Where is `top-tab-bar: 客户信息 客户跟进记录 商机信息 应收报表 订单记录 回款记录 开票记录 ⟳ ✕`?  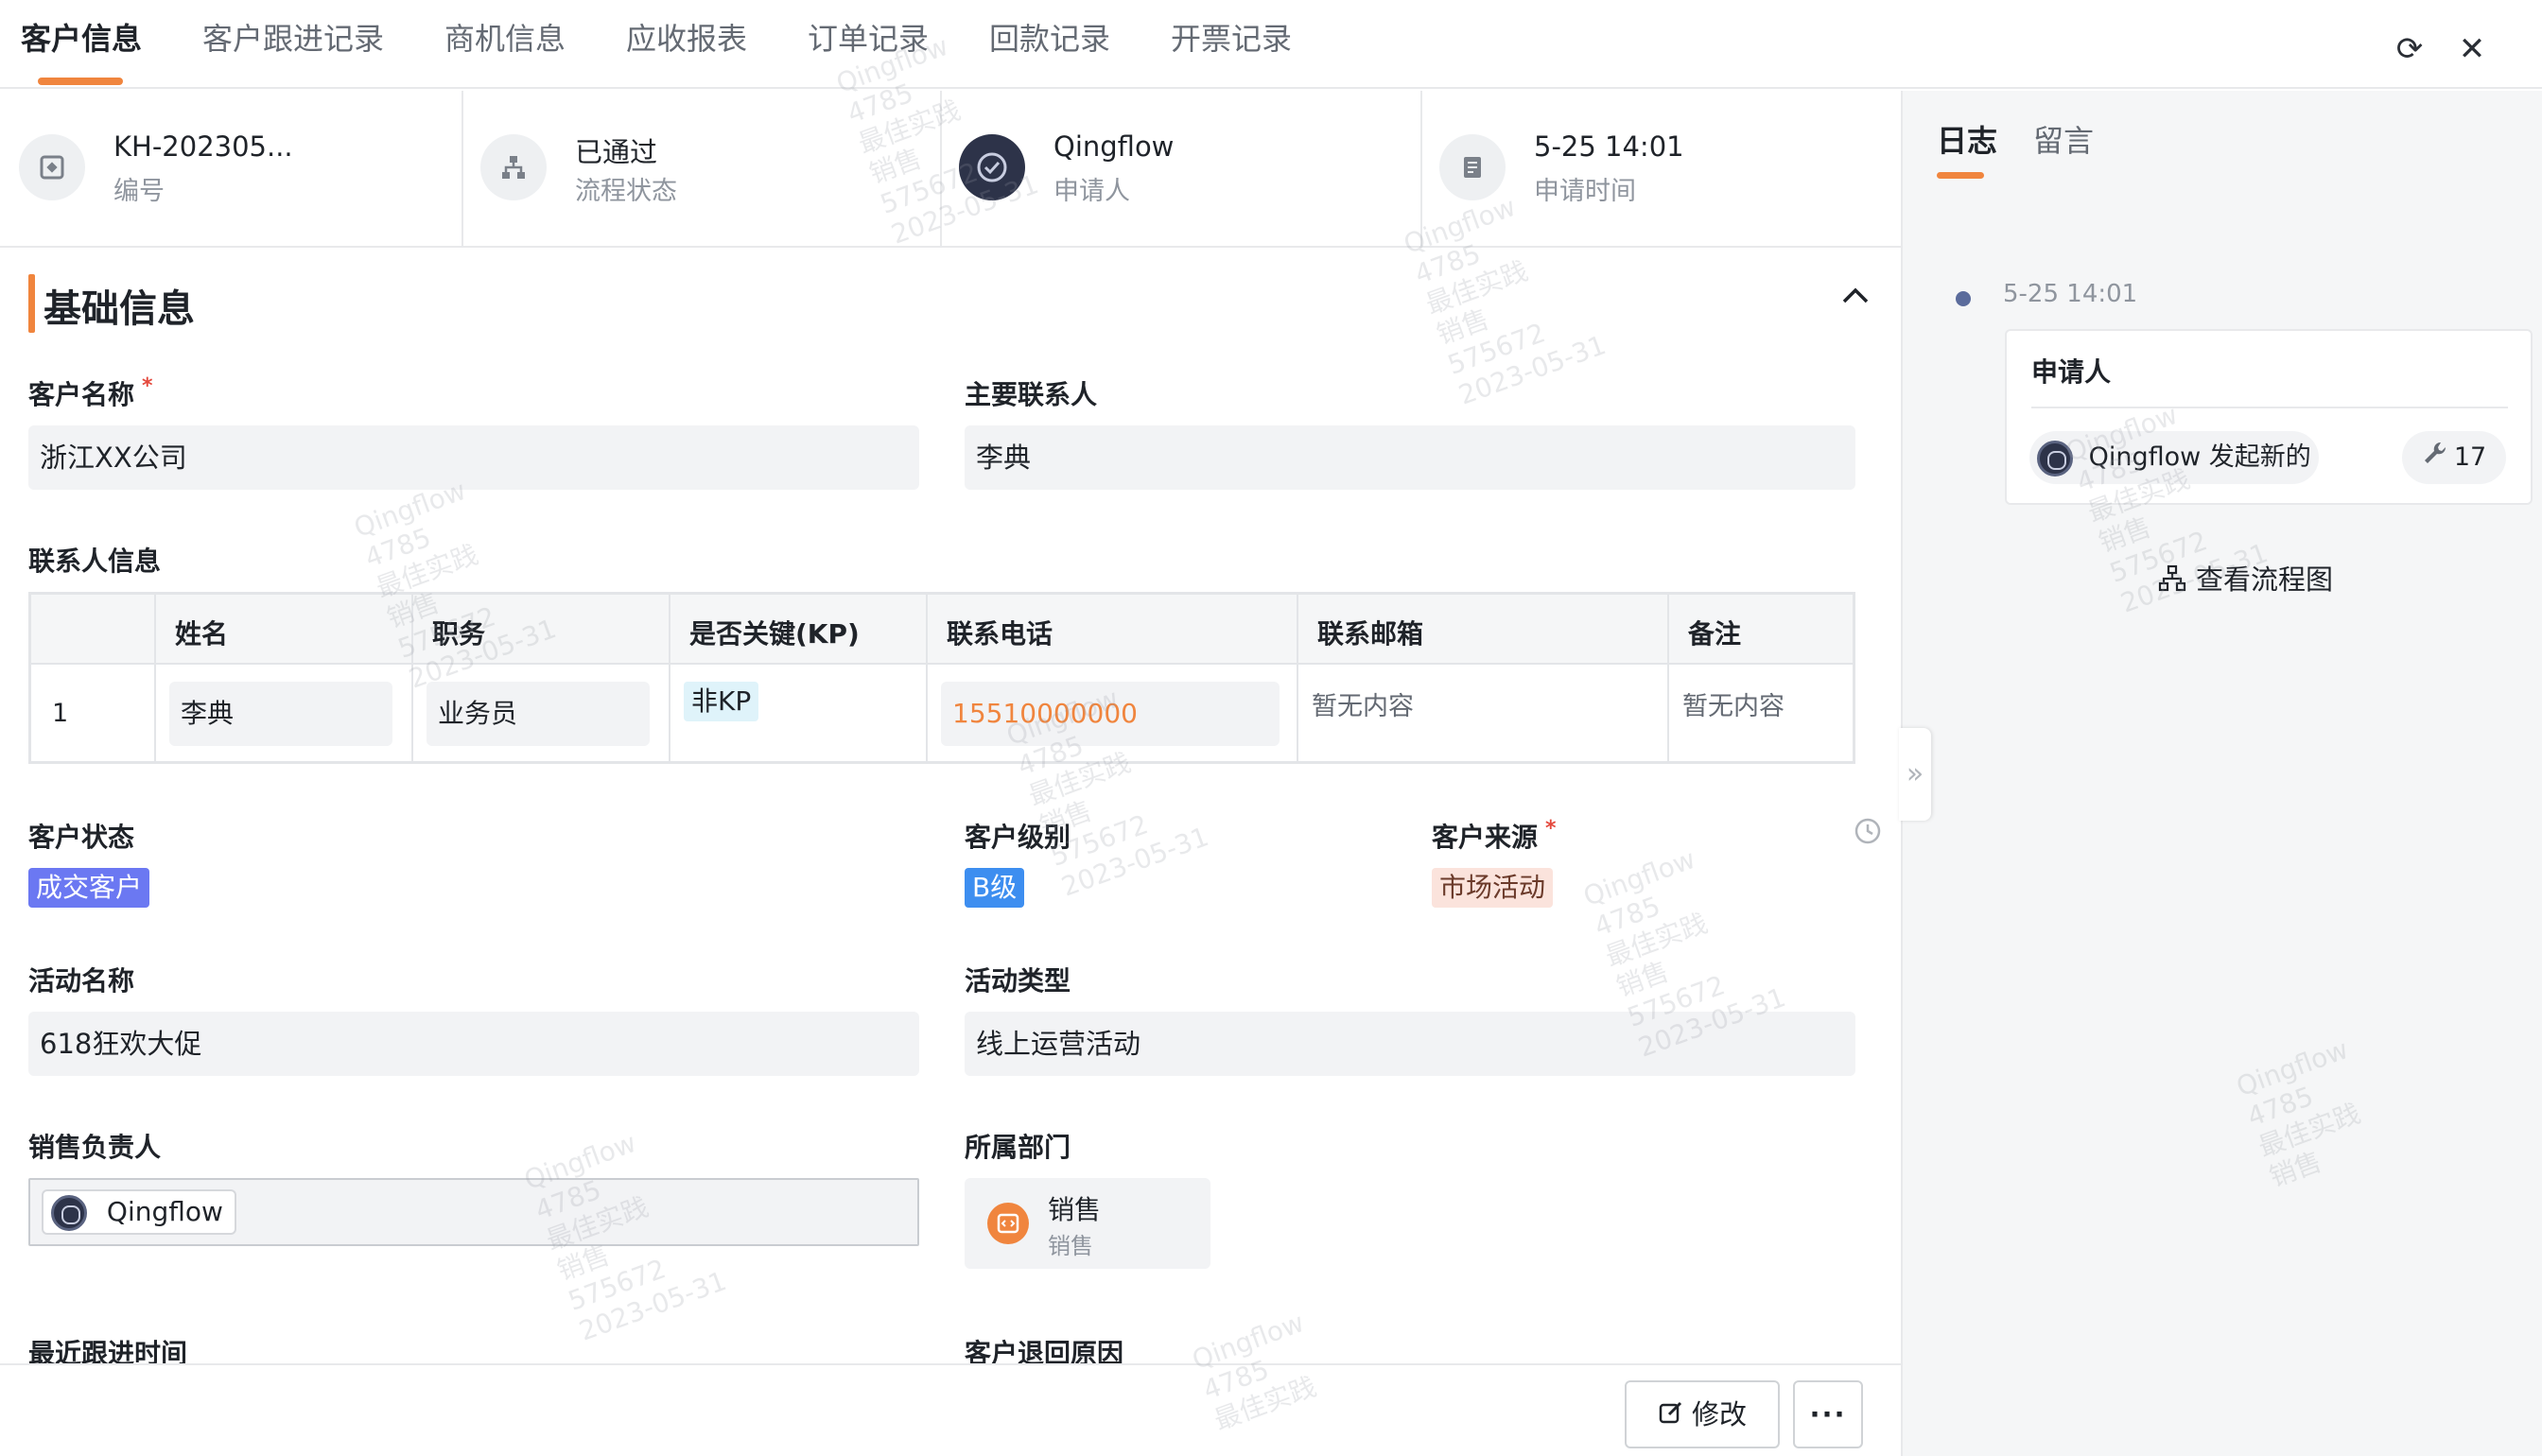
top-tab-bar: 客户信息 客户跟进记录 商机信息 应收报表 订单记录 回款记录 开票记录 ⟳ ✕ is located at coordinates (1271, 44).